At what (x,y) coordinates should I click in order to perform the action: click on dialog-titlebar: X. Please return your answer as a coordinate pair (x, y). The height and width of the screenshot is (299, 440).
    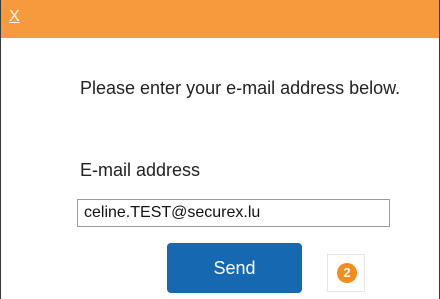
    Looking at the image, I should click on (220, 19).